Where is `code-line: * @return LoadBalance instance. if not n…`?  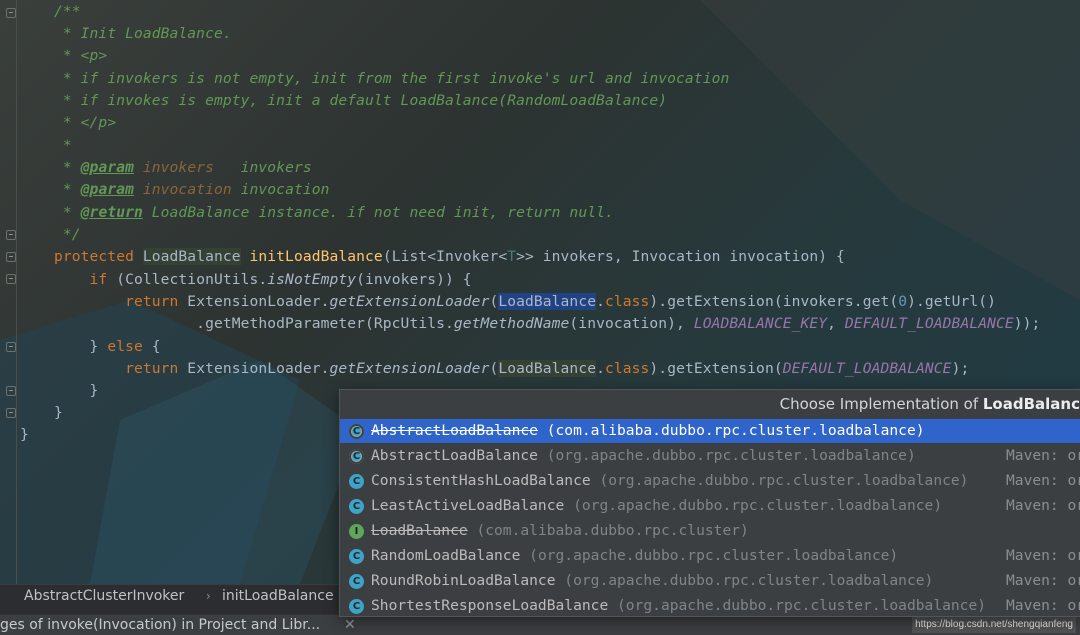 code-line: * @return LoadBalance instance. if not n… is located at coordinates (334, 213).